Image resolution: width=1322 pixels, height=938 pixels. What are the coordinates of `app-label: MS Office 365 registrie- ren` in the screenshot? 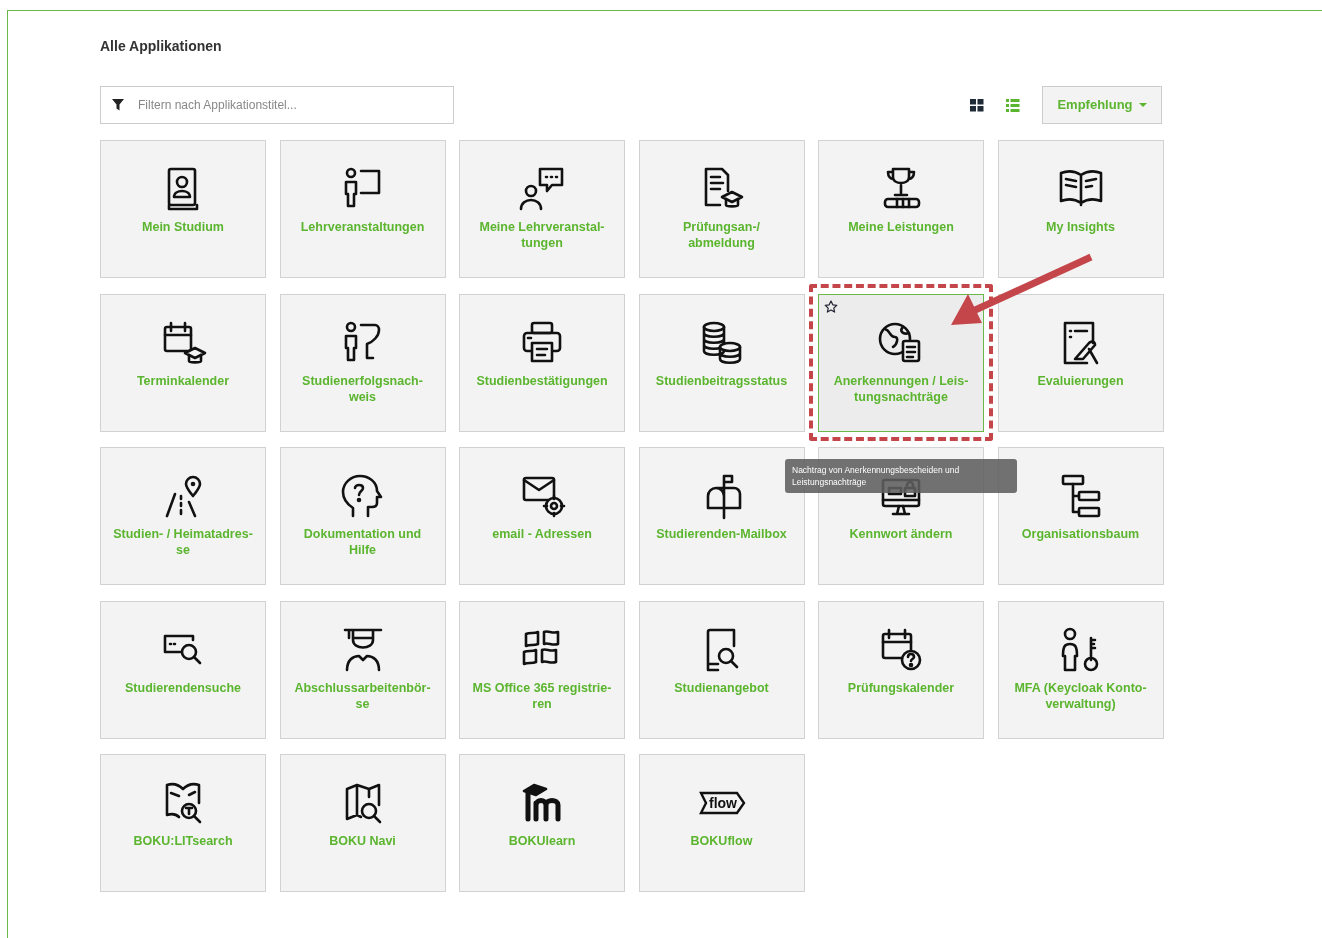 It's located at (542, 695).